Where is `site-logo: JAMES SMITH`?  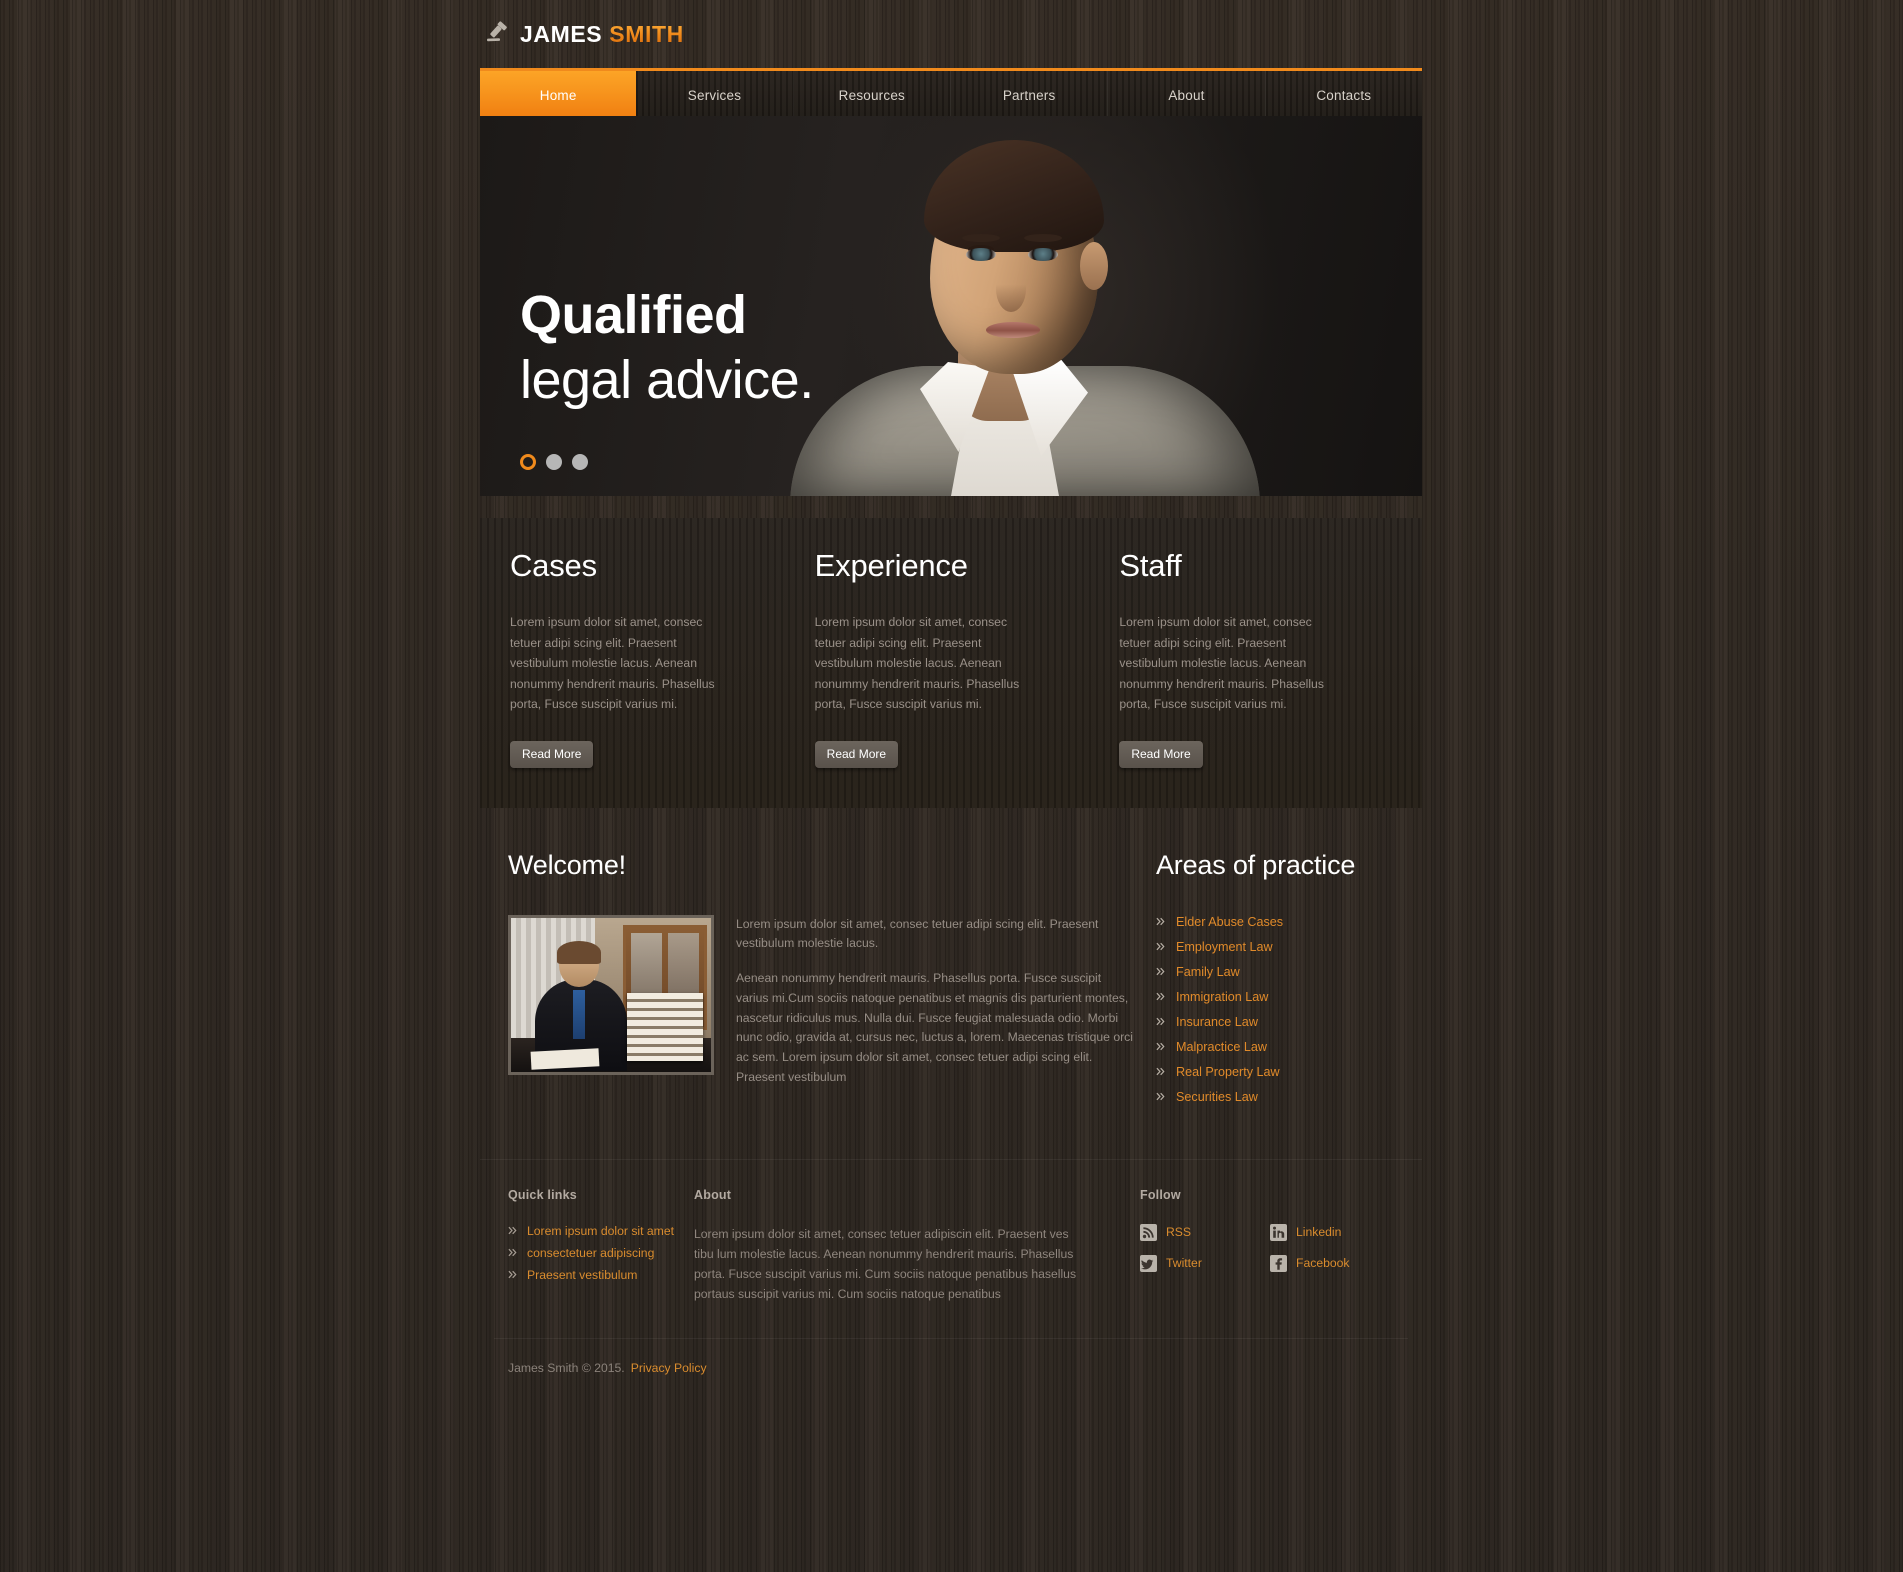 site-logo: JAMES SMITH is located at coordinates (584, 34).